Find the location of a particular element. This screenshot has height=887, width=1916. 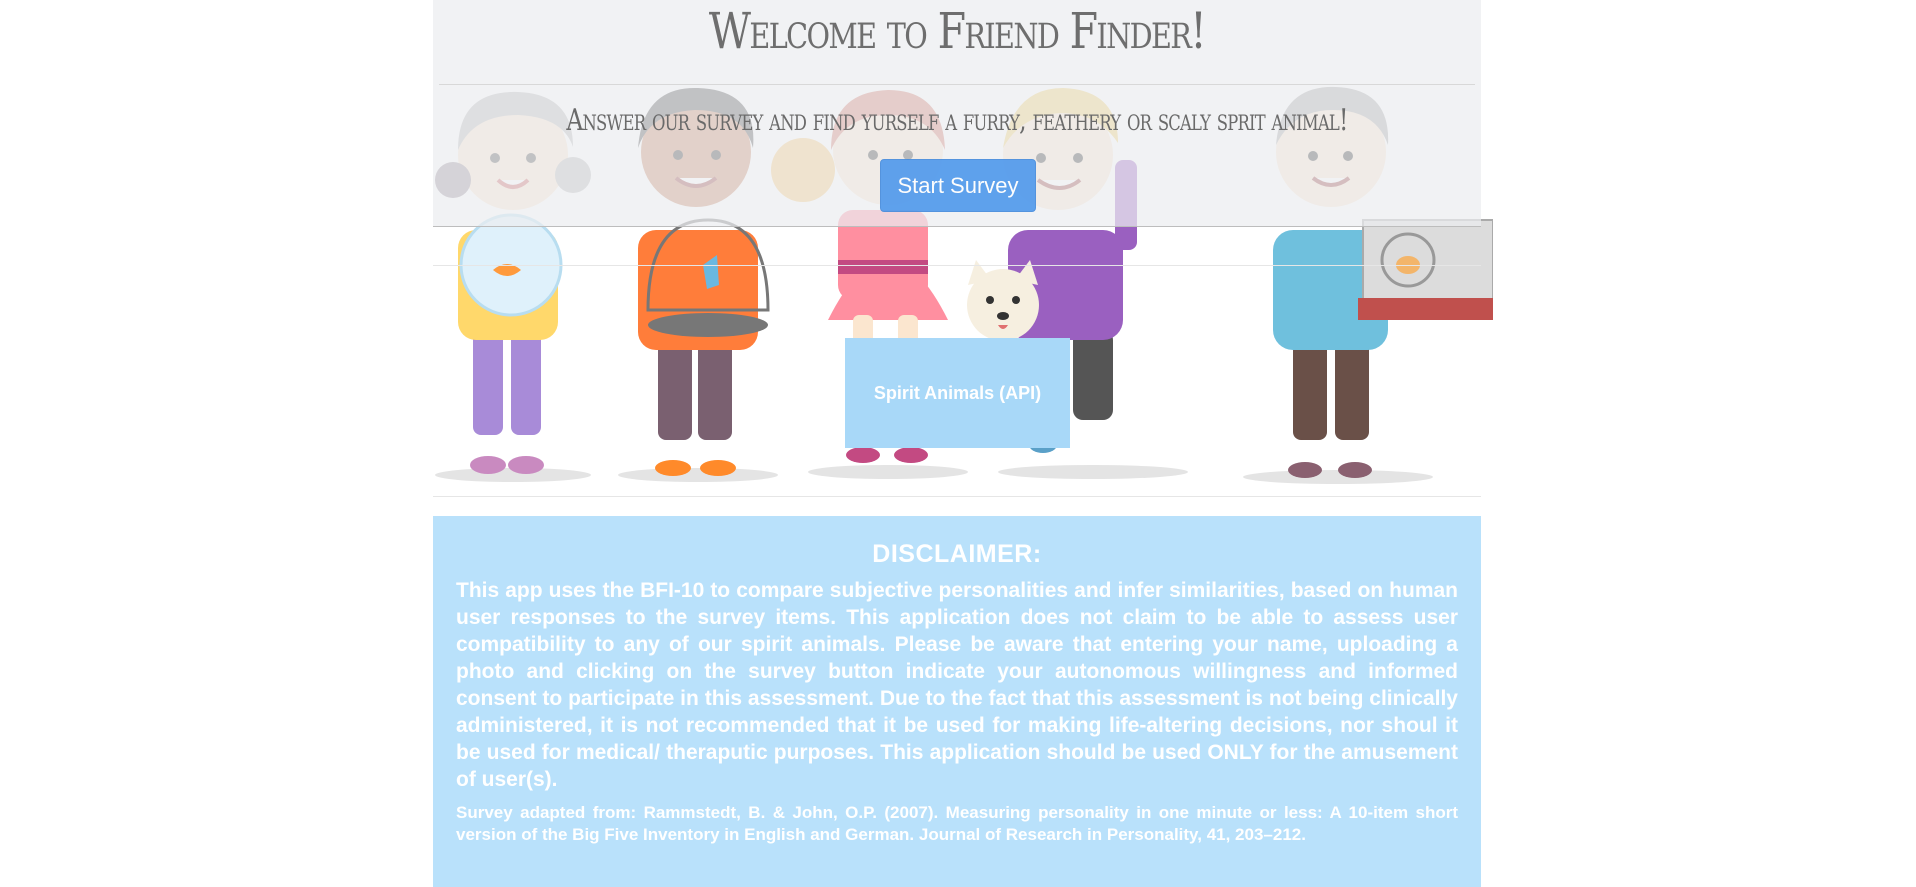

disclaimer-heading: DISCLAIMER: is located at coordinates (957, 554).